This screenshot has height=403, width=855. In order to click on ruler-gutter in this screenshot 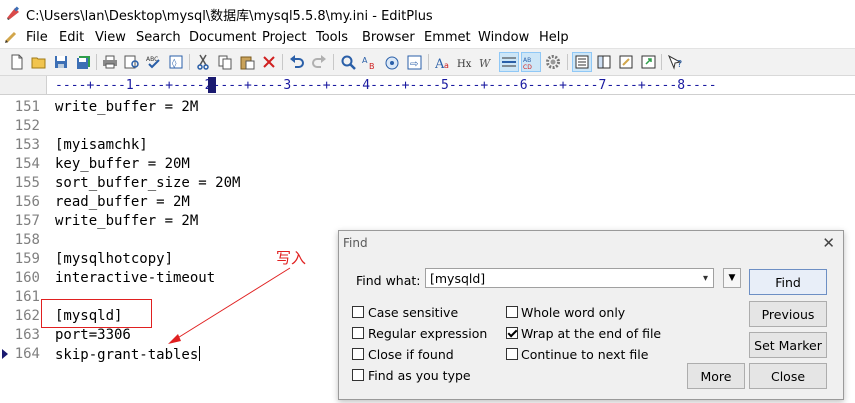, I will do `click(23, 85)`.